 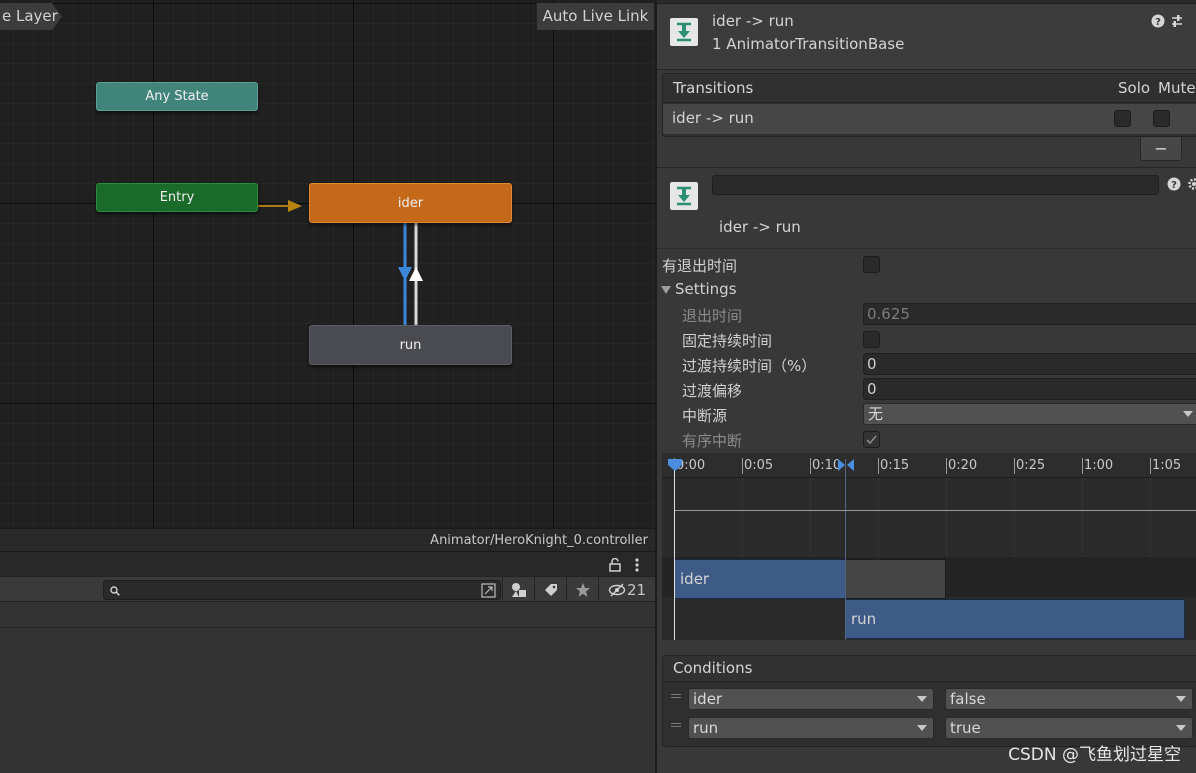 What do you see at coordinates (968, 699) in the screenshot?
I see `condition-value: false` at bounding box center [968, 699].